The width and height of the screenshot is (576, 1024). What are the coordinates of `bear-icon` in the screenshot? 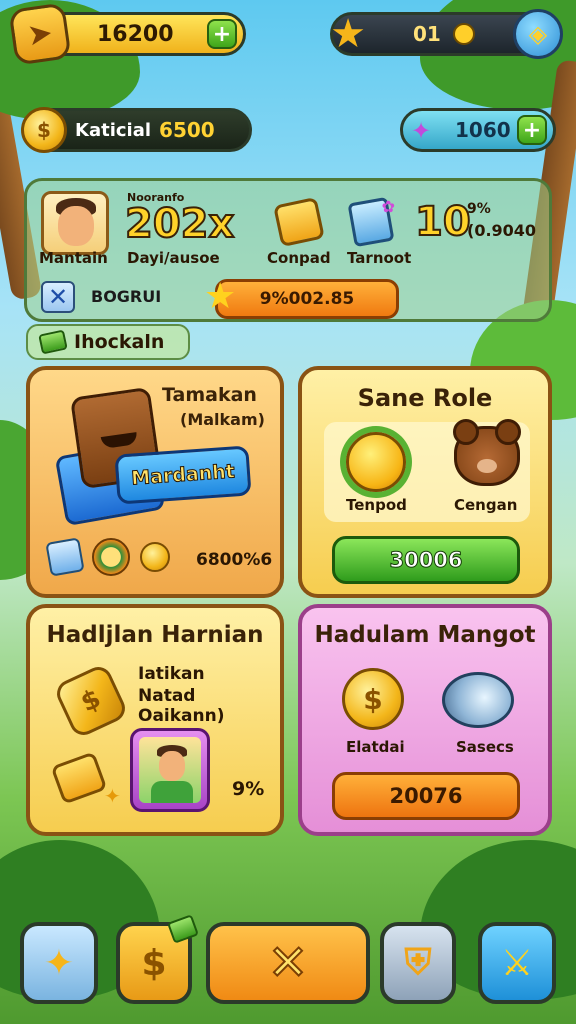 It's located at (487, 452).